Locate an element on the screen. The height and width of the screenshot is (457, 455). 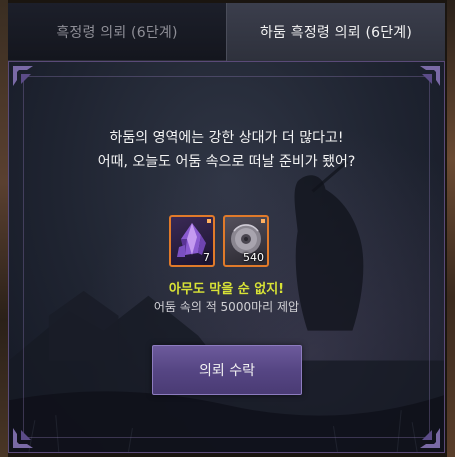
tab-label: 흑정령 의뢰 (6단계) is located at coordinates (117, 32).